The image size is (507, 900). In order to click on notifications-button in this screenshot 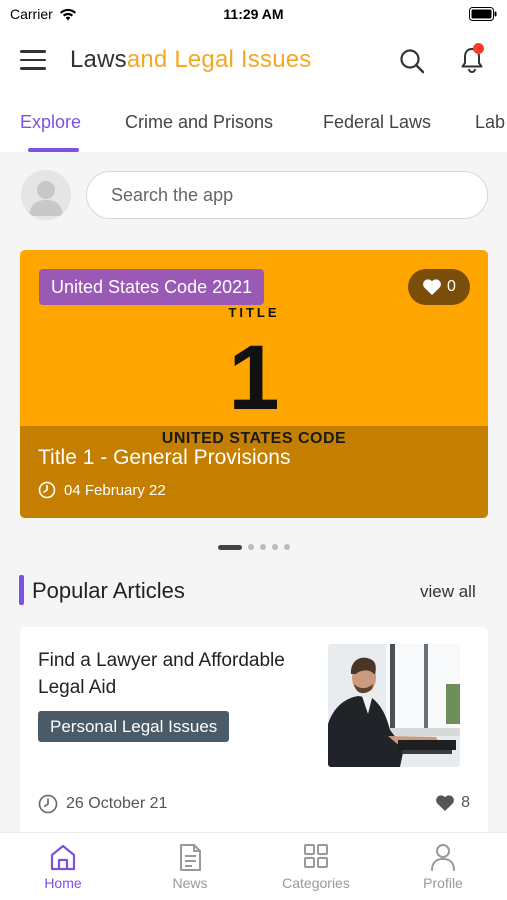, I will do `click(472, 59)`.